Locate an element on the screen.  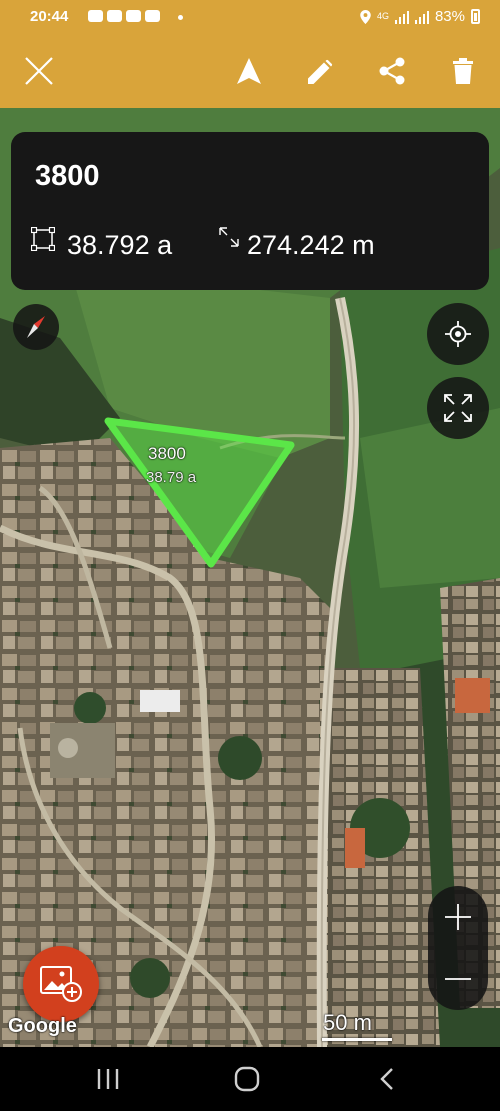
home-icon is located at coordinates (247, 1079).